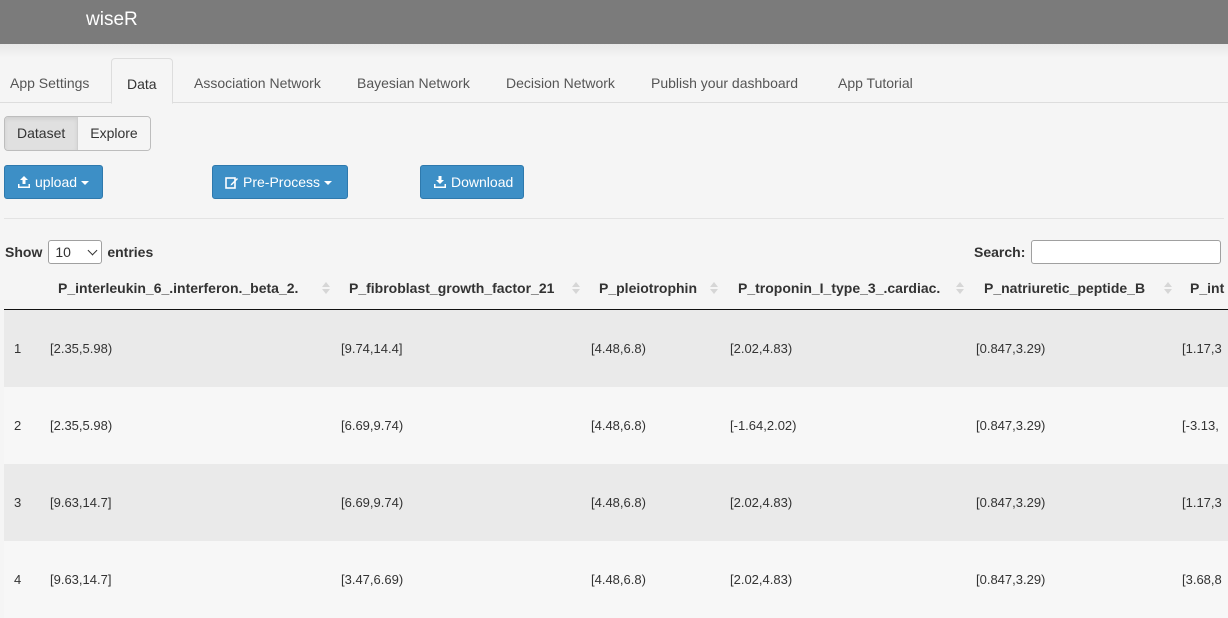 This screenshot has width=1228, height=618. What do you see at coordinates (231, 183) in the screenshot?
I see `edit-icon` at bounding box center [231, 183].